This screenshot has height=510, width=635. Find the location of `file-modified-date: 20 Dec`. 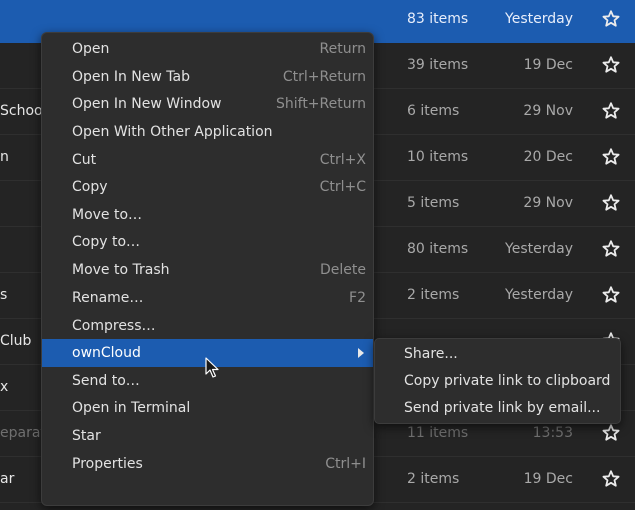

file-modified-date: 20 Dec is located at coordinates (548, 157).